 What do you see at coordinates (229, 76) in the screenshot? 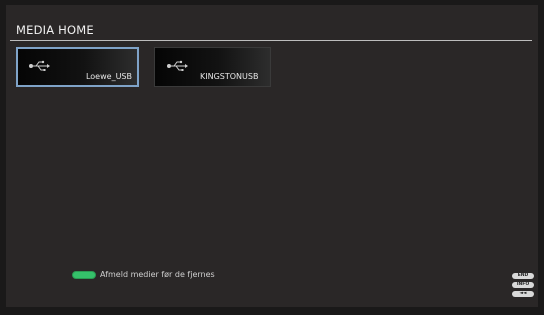
I see `device-label: KINGSTONUSB` at bounding box center [229, 76].